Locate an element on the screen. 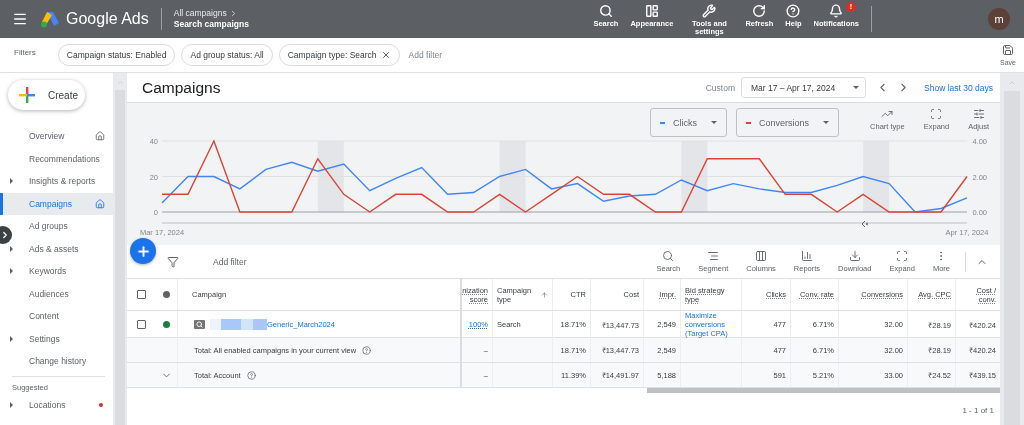  close-icon is located at coordinates (385, 55).